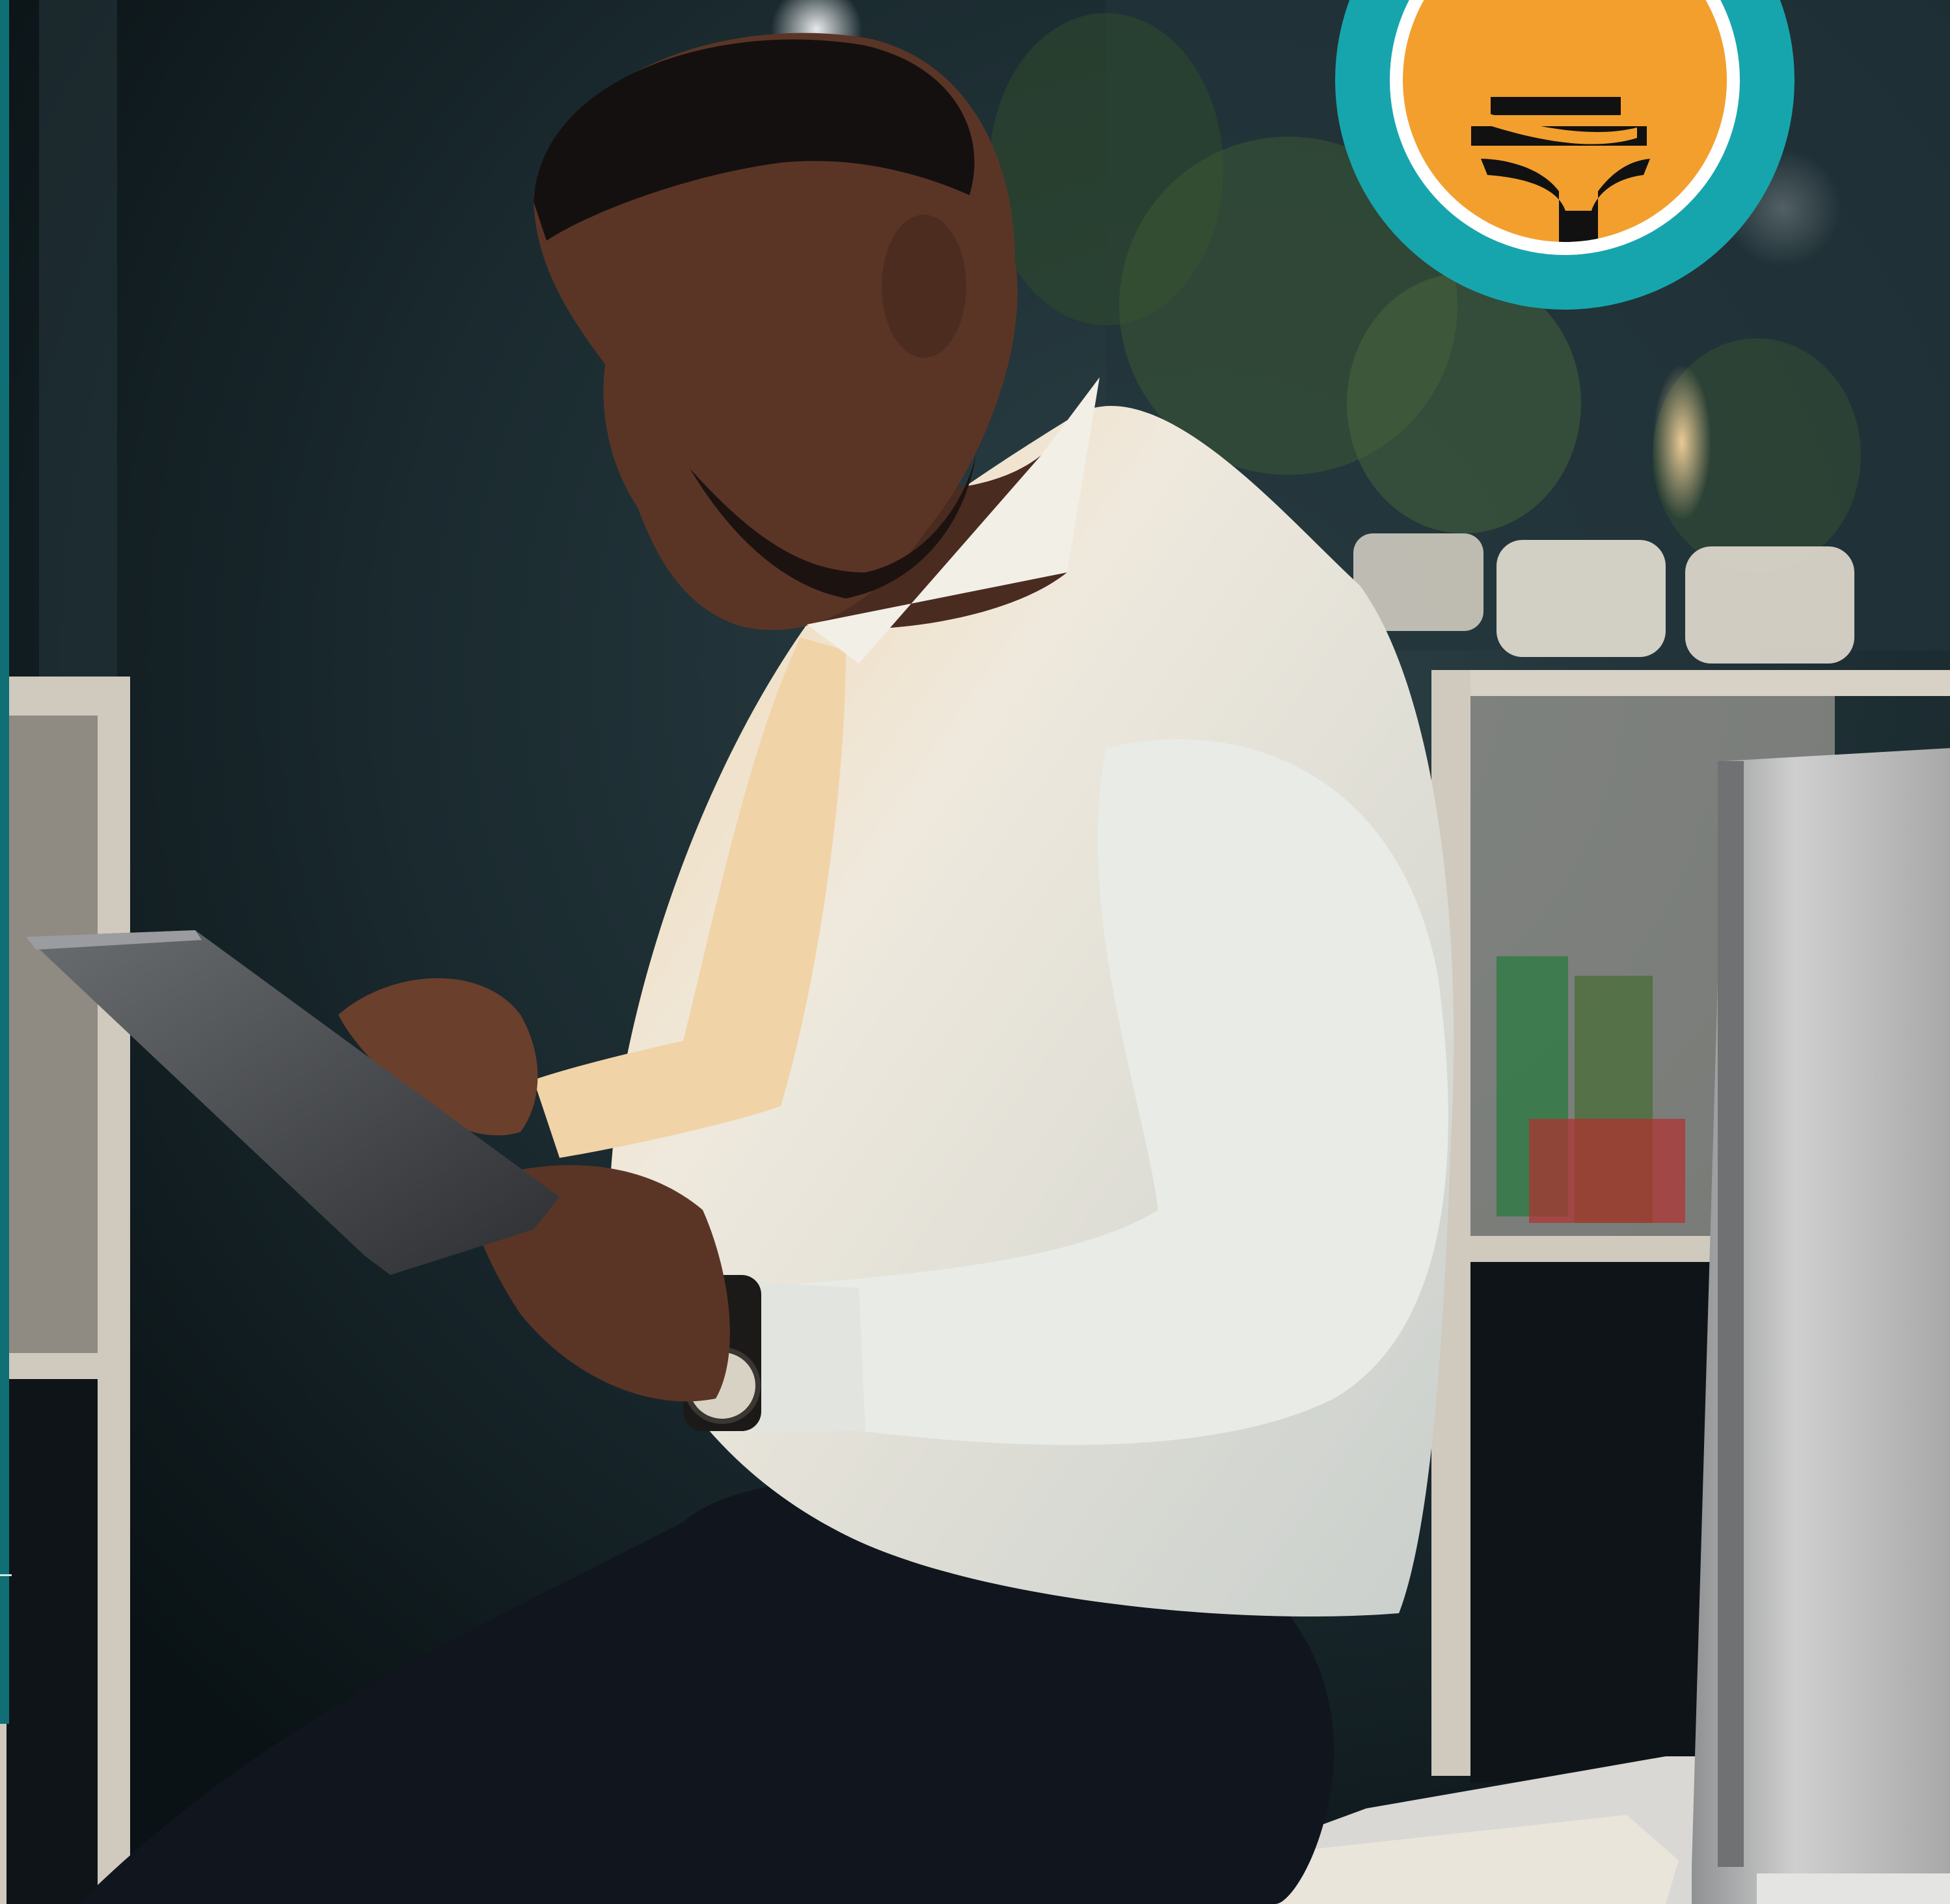 The width and height of the screenshot is (1950, 1904). I want to click on shirt-cuff, so click(806, 1356).